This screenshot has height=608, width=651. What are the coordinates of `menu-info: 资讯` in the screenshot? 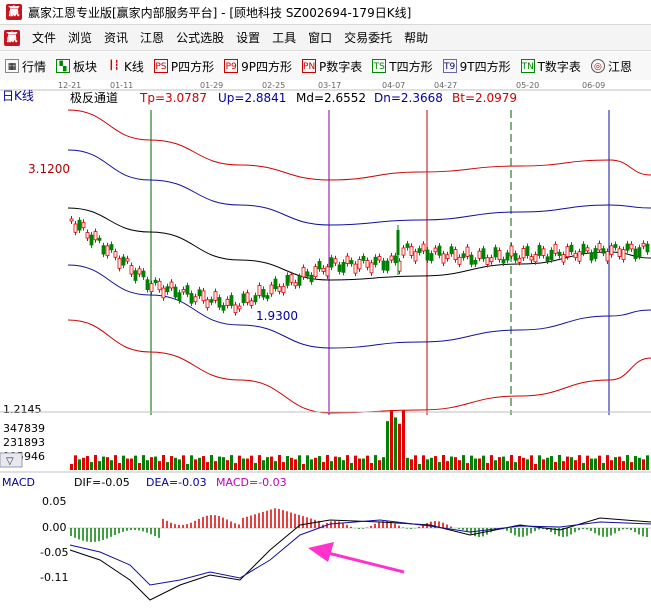 It's located at (116, 37).